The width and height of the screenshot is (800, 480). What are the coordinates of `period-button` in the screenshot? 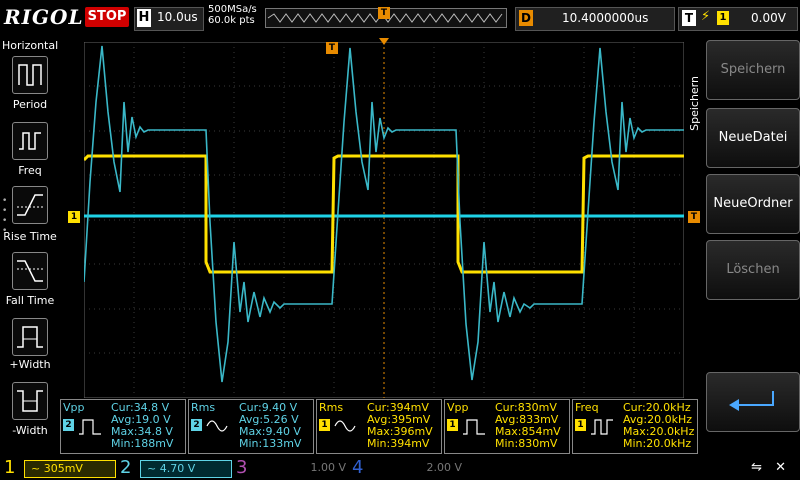 It's located at (30, 75).